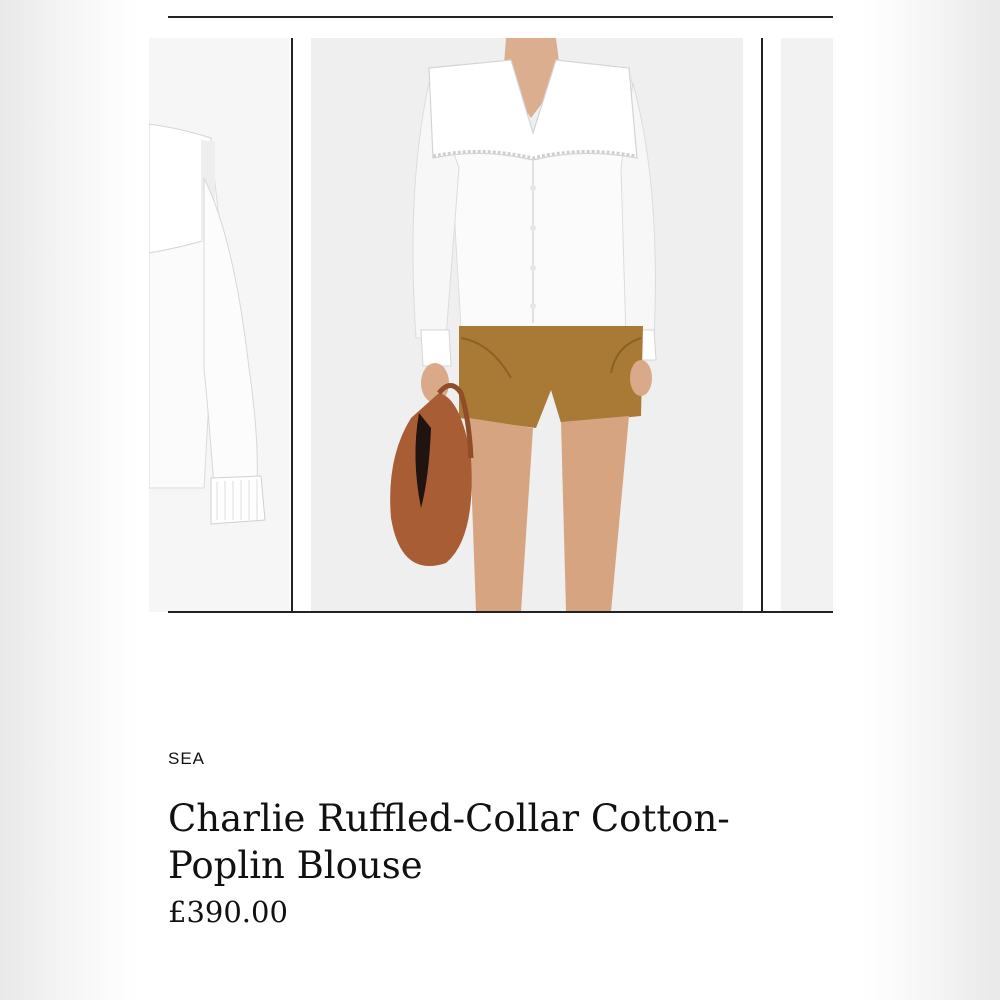  What do you see at coordinates (228, 912) in the screenshot?
I see `product-price: £390.00` at bounding box center [228, 912].